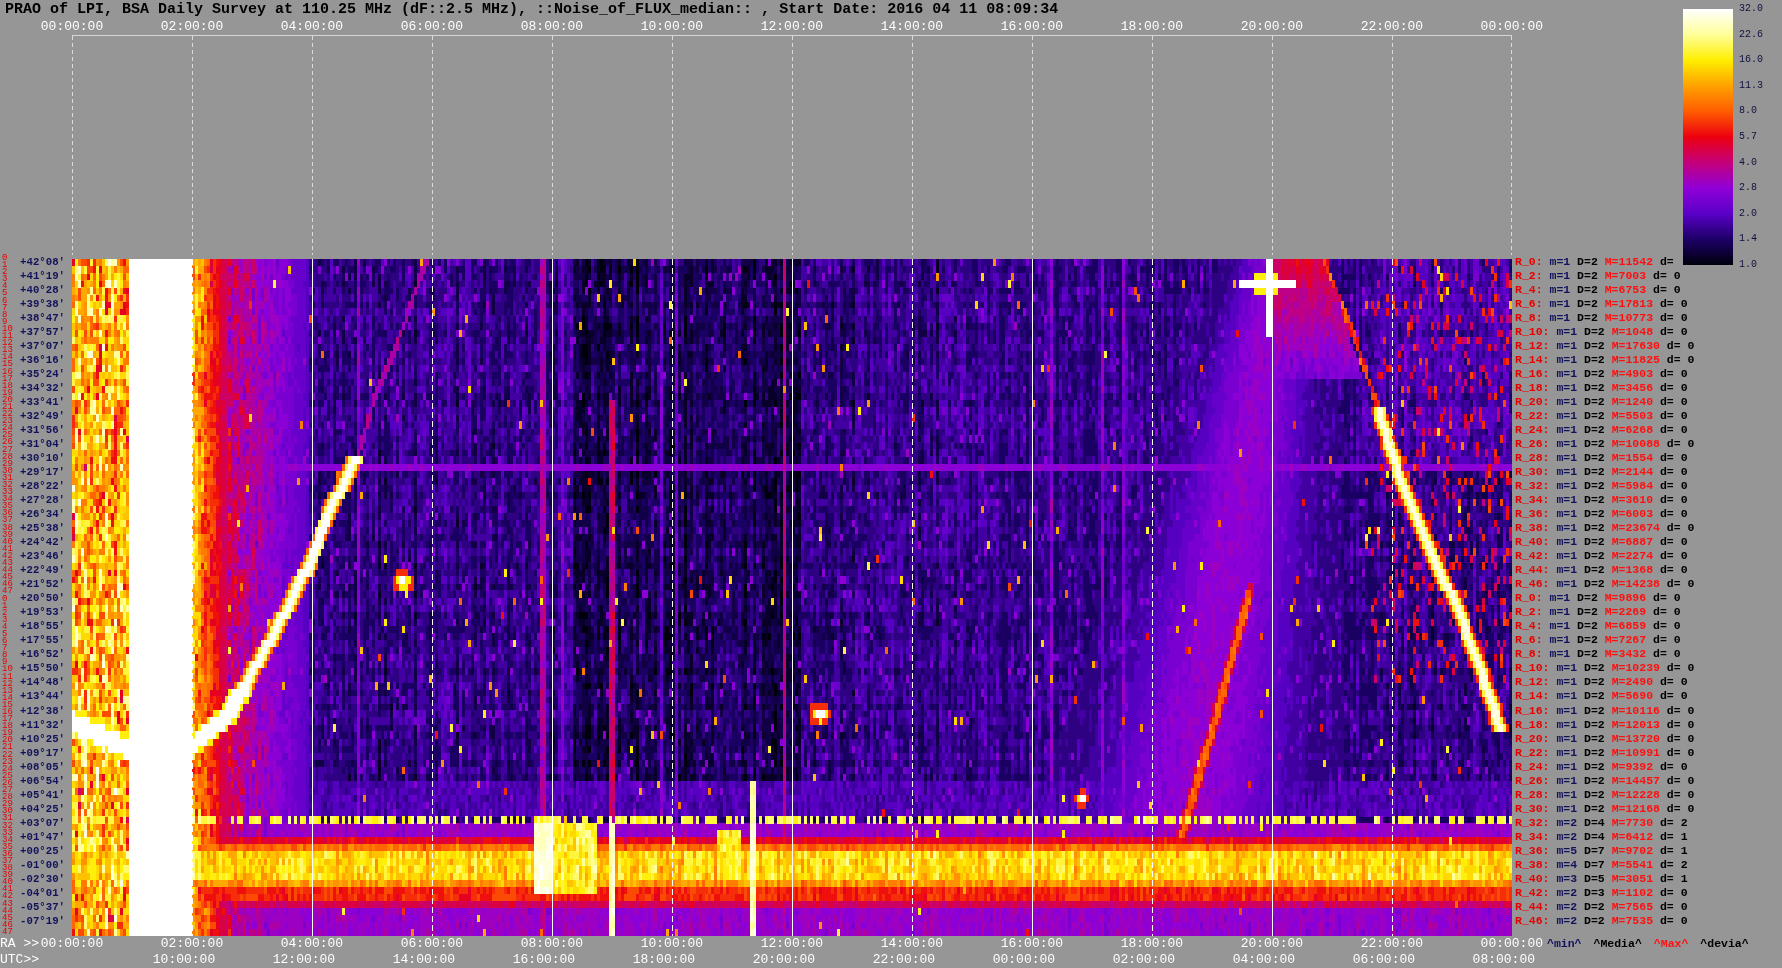 This screenshot has width=1782, height=968. What do you see at coordinates (42, 878) in the screenshot?
I see `declination-label: -02°30'` at bounding box center [42, 878].